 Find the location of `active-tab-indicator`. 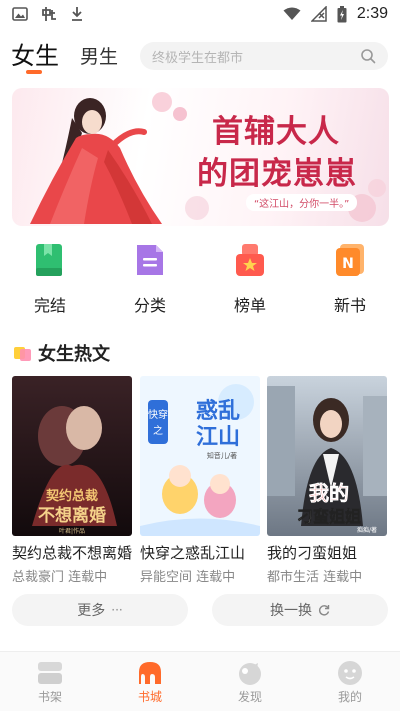

active-tab-indicator is located at coordinates (34, 72).